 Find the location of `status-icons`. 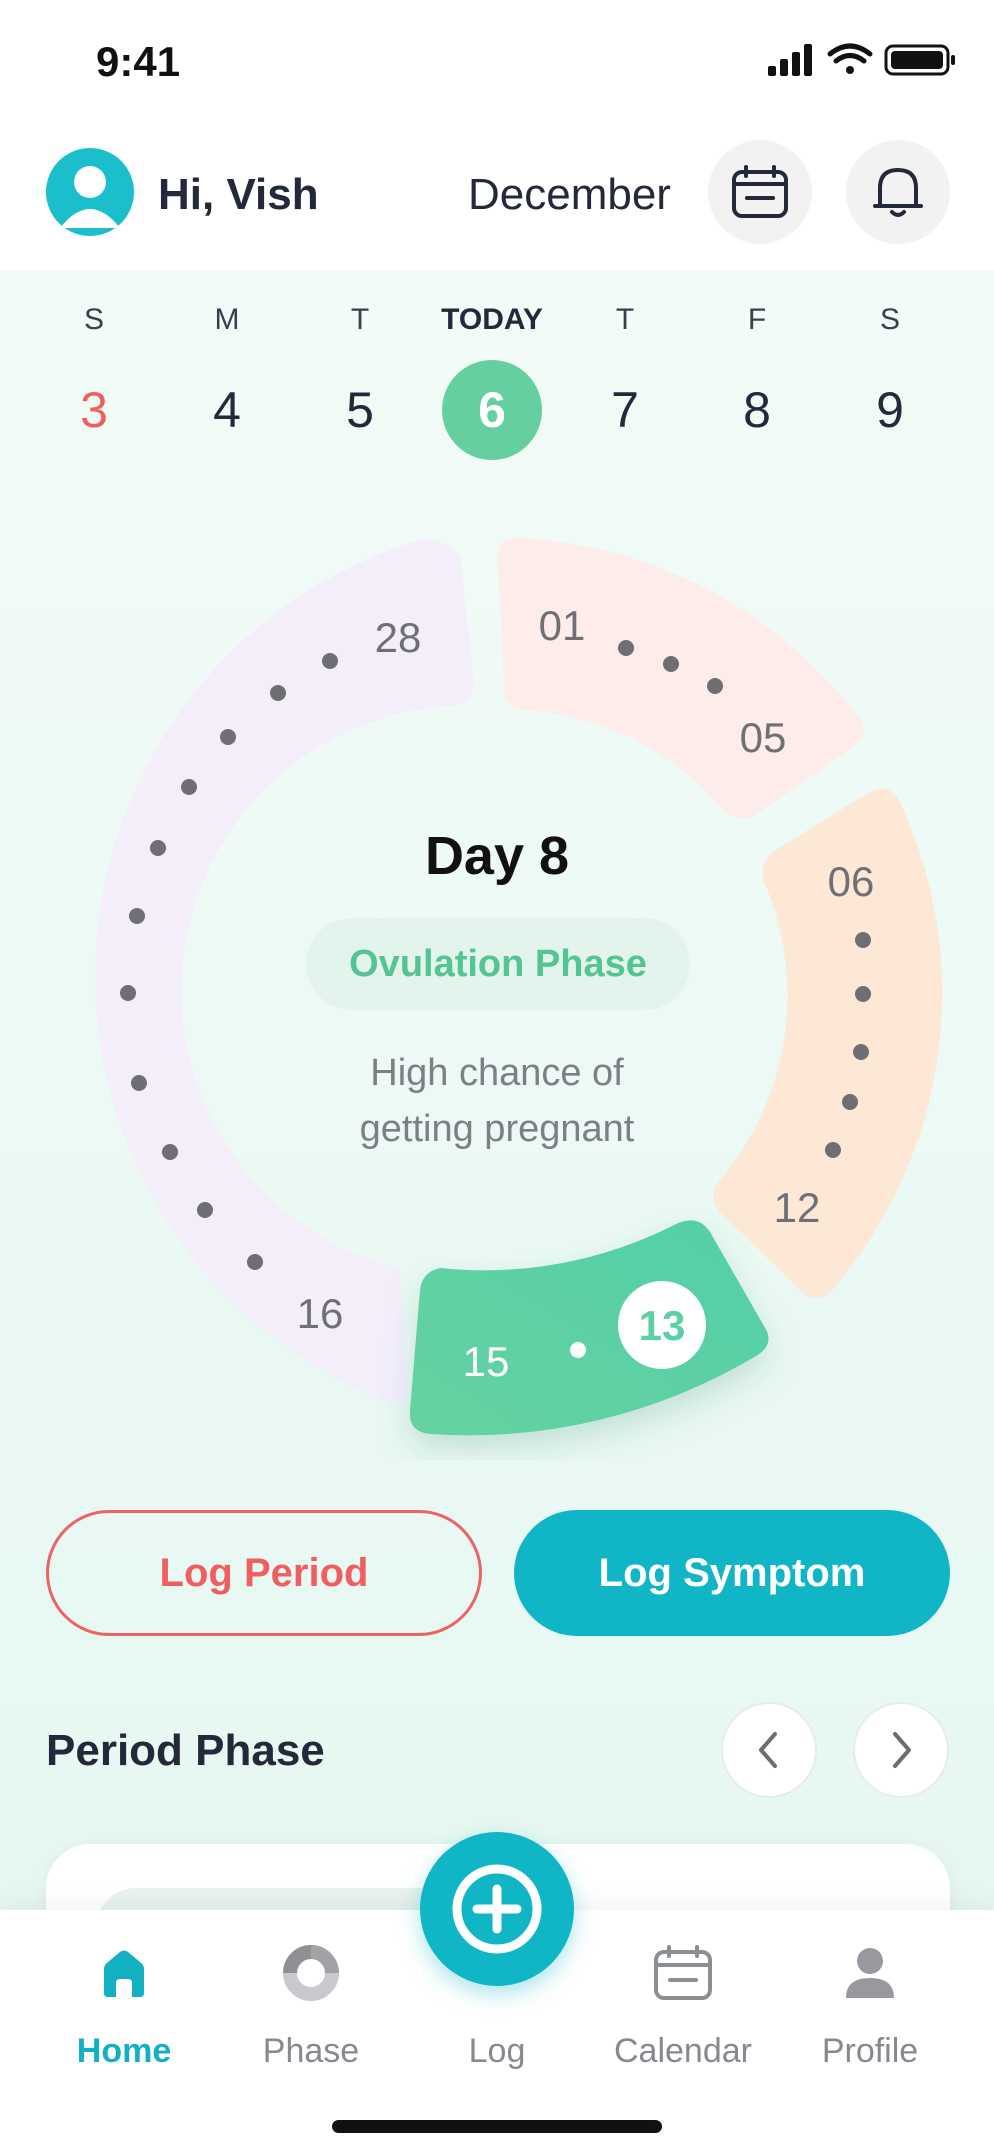

status-icons is located at coordinates (861, 59).